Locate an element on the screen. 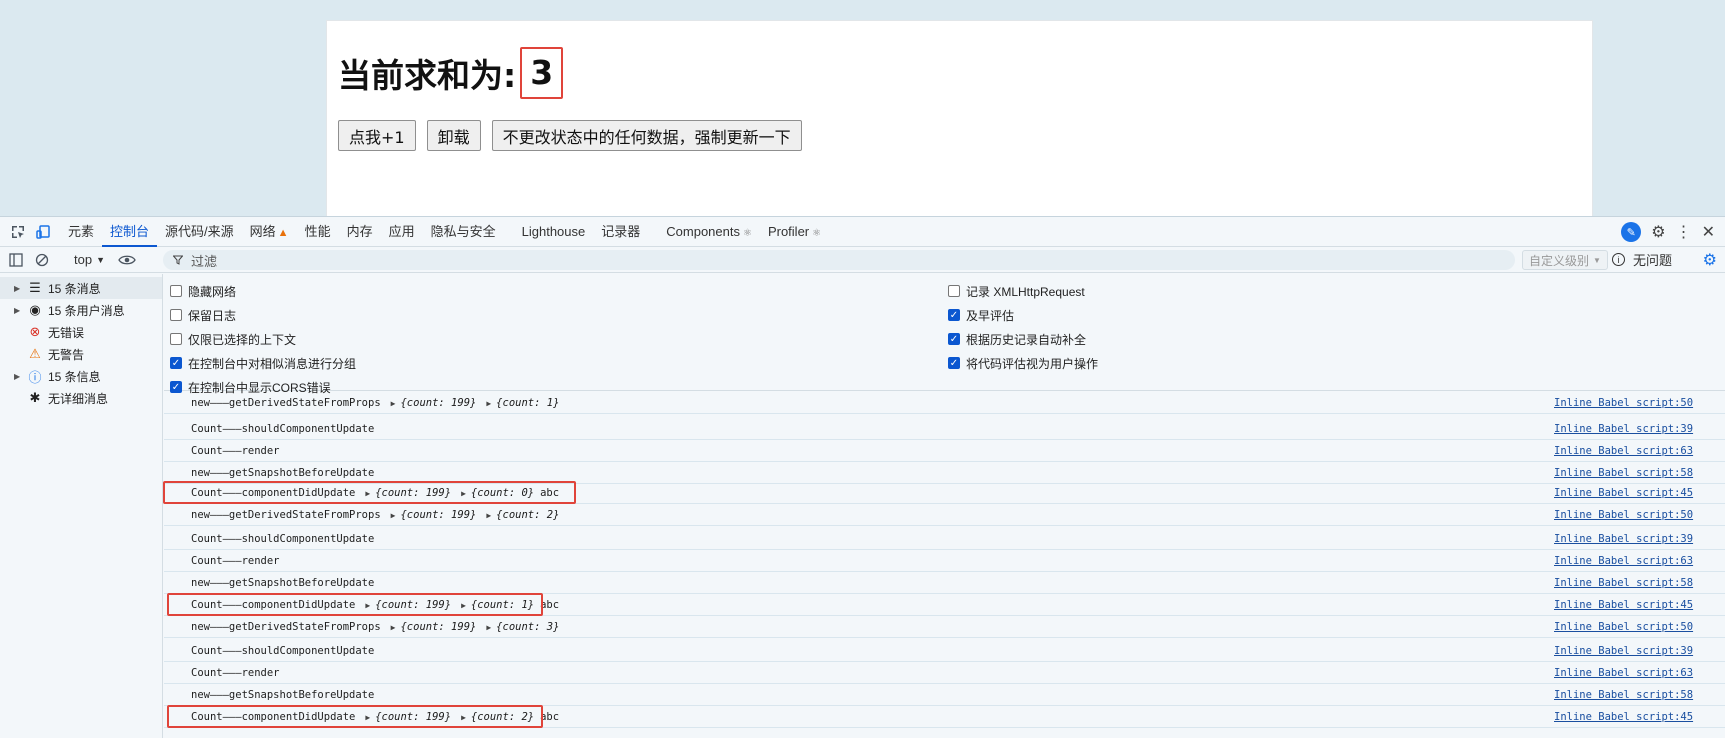 This screenshot has height=738, width=1725. close-icon: ✕ is located at coordinates (1708, 232).